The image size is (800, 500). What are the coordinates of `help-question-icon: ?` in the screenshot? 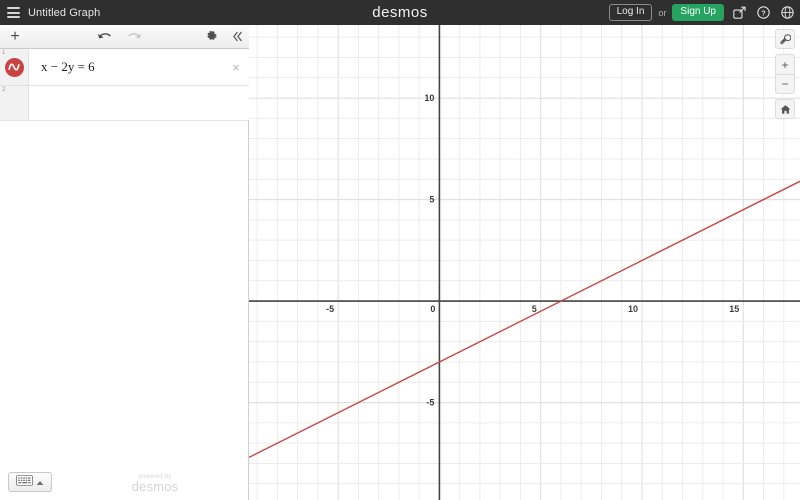 It's located at (763, 13).